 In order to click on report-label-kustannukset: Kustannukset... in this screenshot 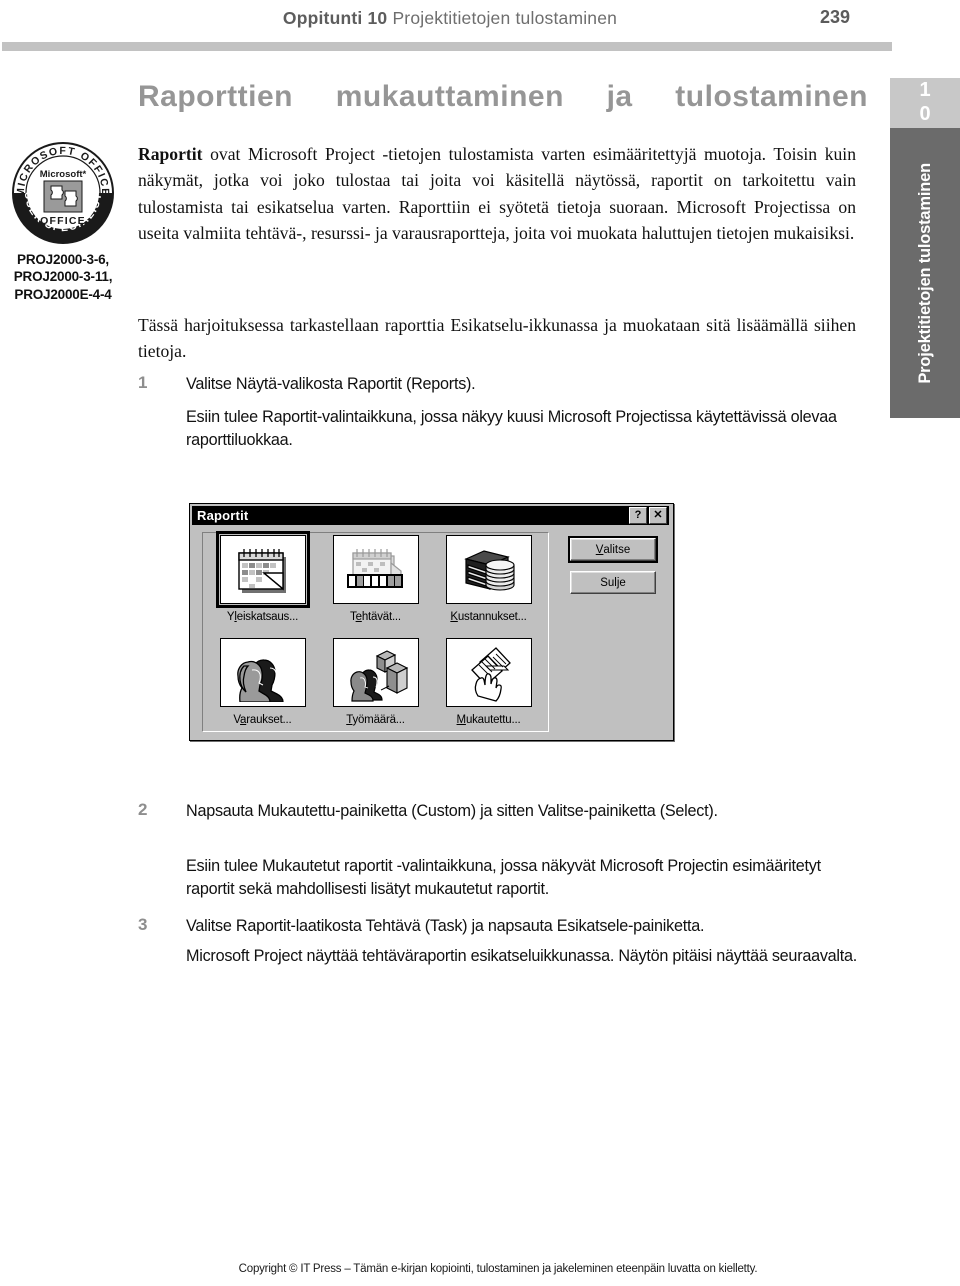, I will do `click(488, 617)`.